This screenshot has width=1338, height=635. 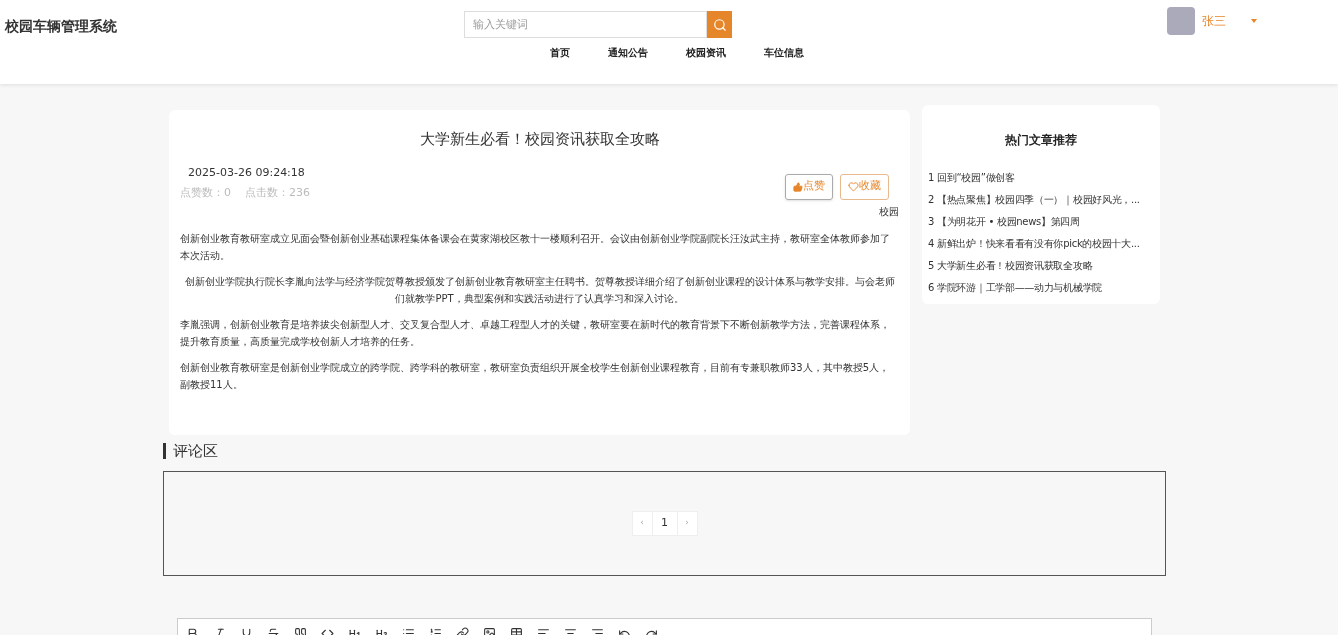 I want to click on comments-title: 评论区, so click(x=195, y=451).